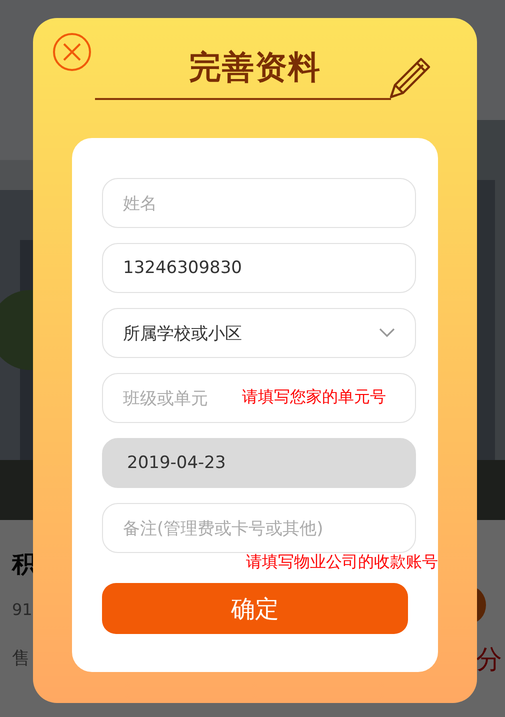 The image size is (505, 717). Describe the element at coordinates (410, 78) in the screenshot. I see `pencil-icon` at that location.